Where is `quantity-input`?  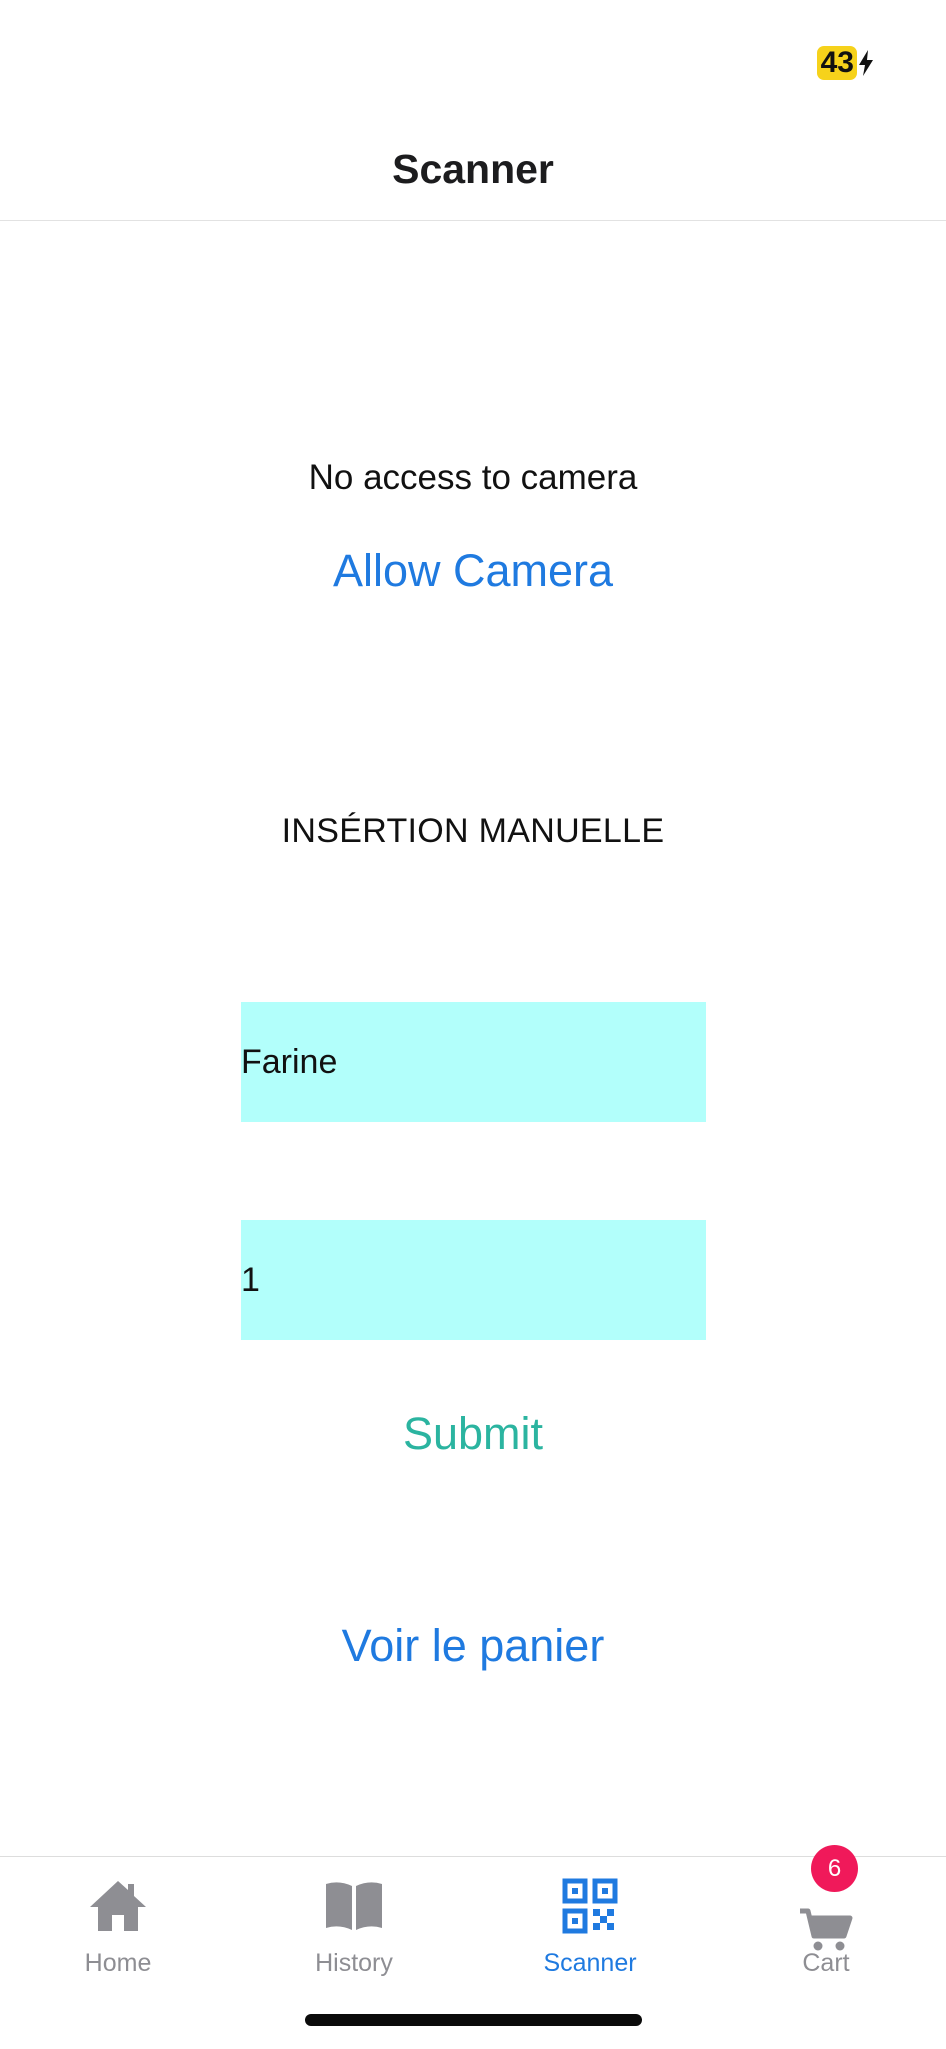 quantity-input is located at coordinates (473, 1280).